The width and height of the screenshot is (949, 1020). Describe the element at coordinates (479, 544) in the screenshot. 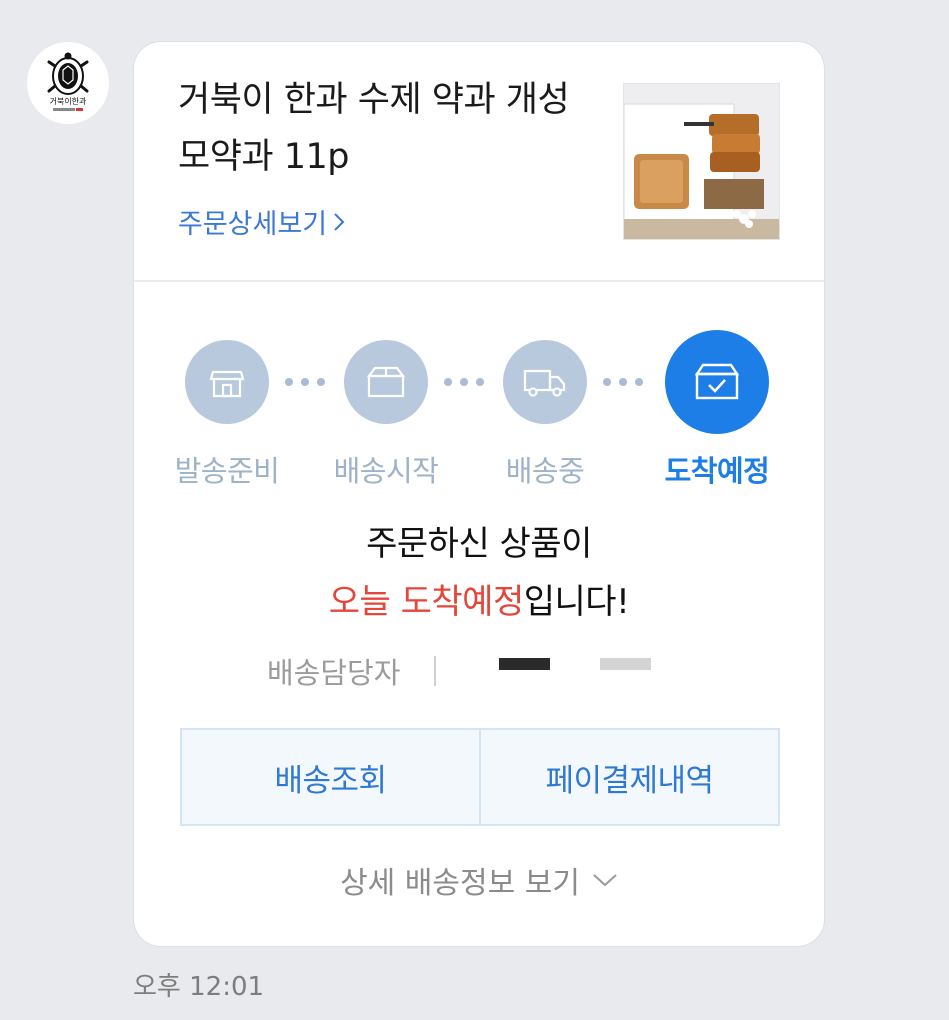

I see `status-message-line1: 주문하신 상품이` at that location.